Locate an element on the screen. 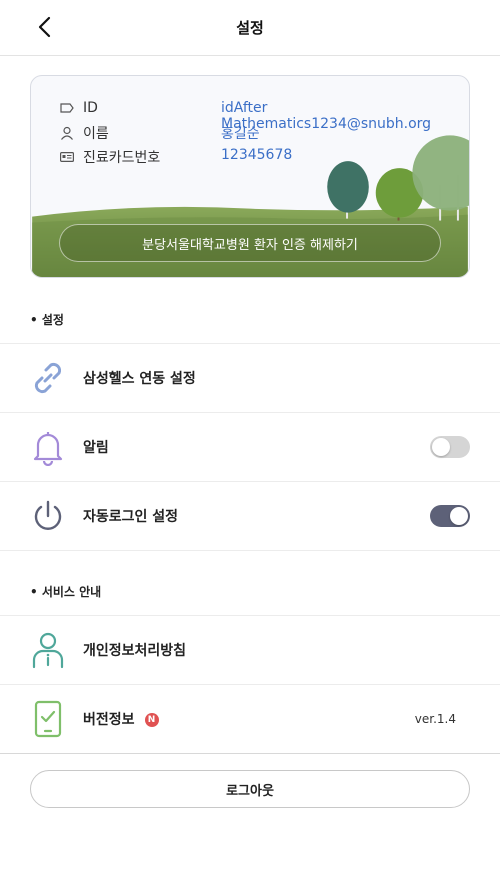 Image resolution: width=500 pixels, height=880 pixels. id-label: ID is located at coordinates (90, 108).